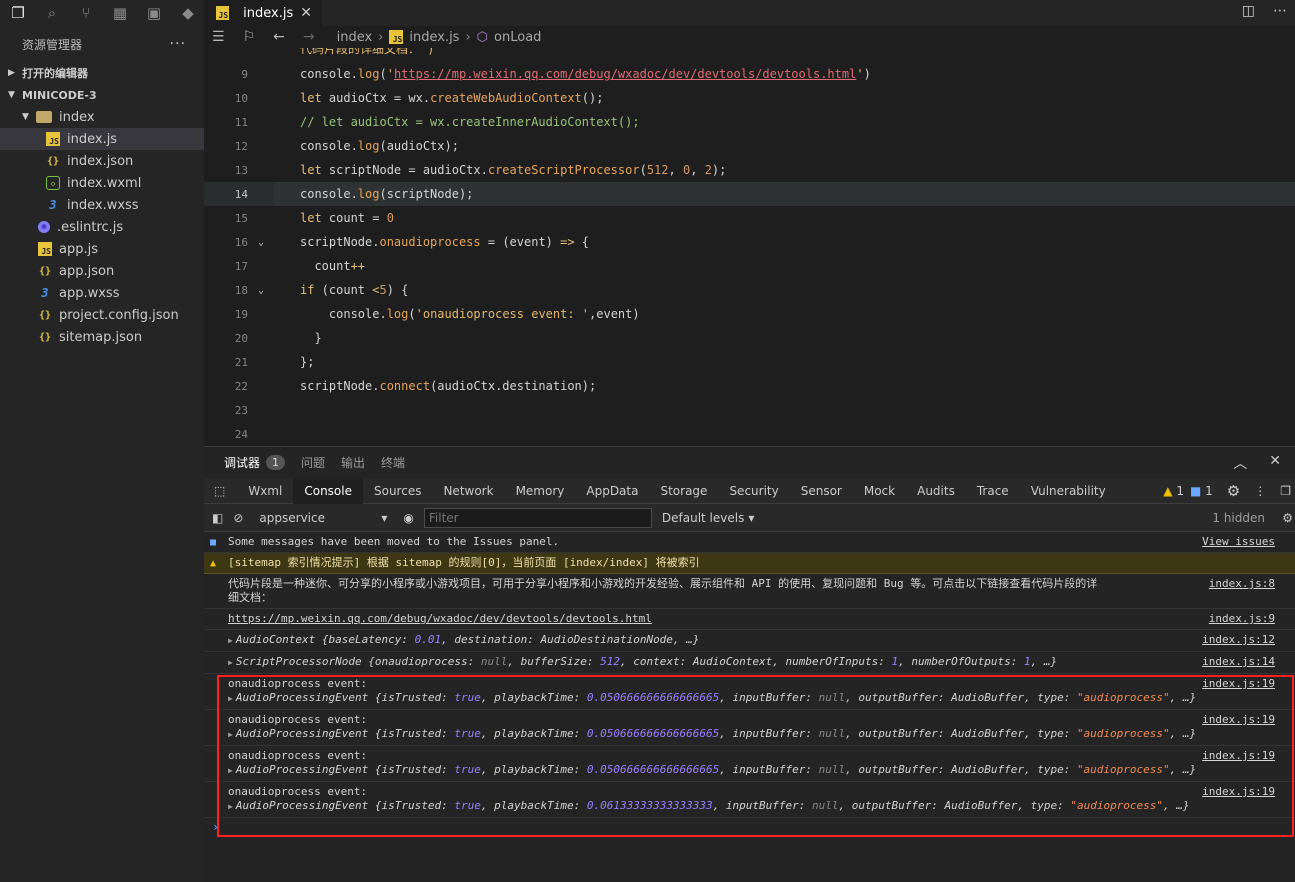  Describe the element at coordinates (323, 518) in the screenshot. I see `context-select: appservice ▾` at that location.